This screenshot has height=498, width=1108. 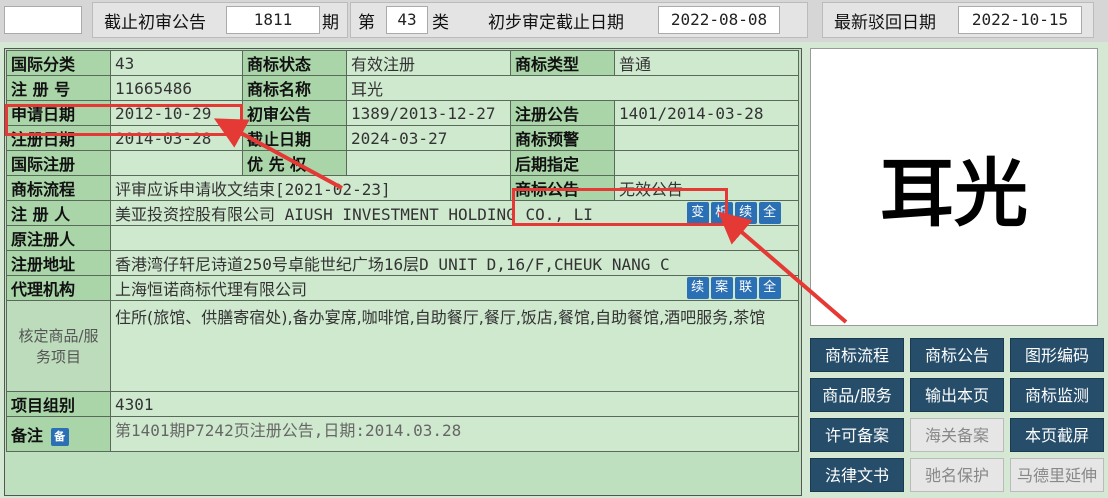 I want to click on arrow-to-tm-notice, so click(x=782, y=267).